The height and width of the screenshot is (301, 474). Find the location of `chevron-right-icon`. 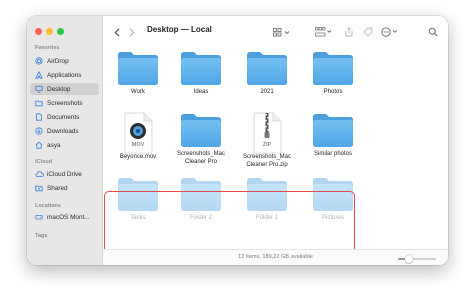

chevron-right-icon is located at coordinates (132, 32).